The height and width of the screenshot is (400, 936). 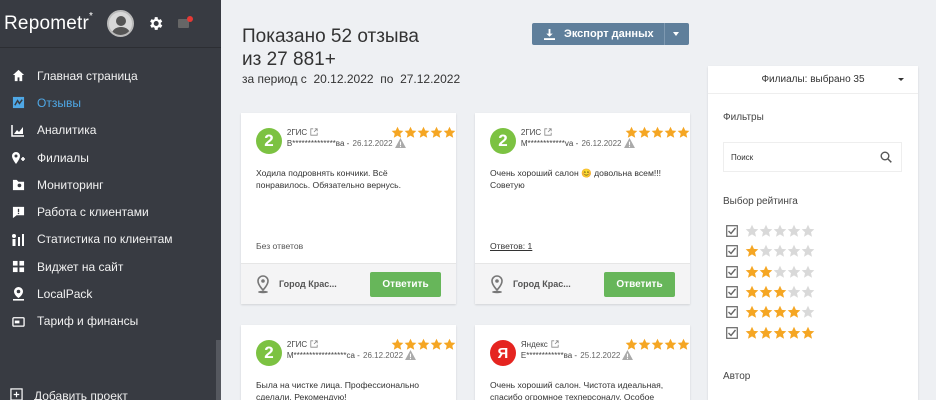 I want to click on client-stats-icon, so click(x=18, y=239).